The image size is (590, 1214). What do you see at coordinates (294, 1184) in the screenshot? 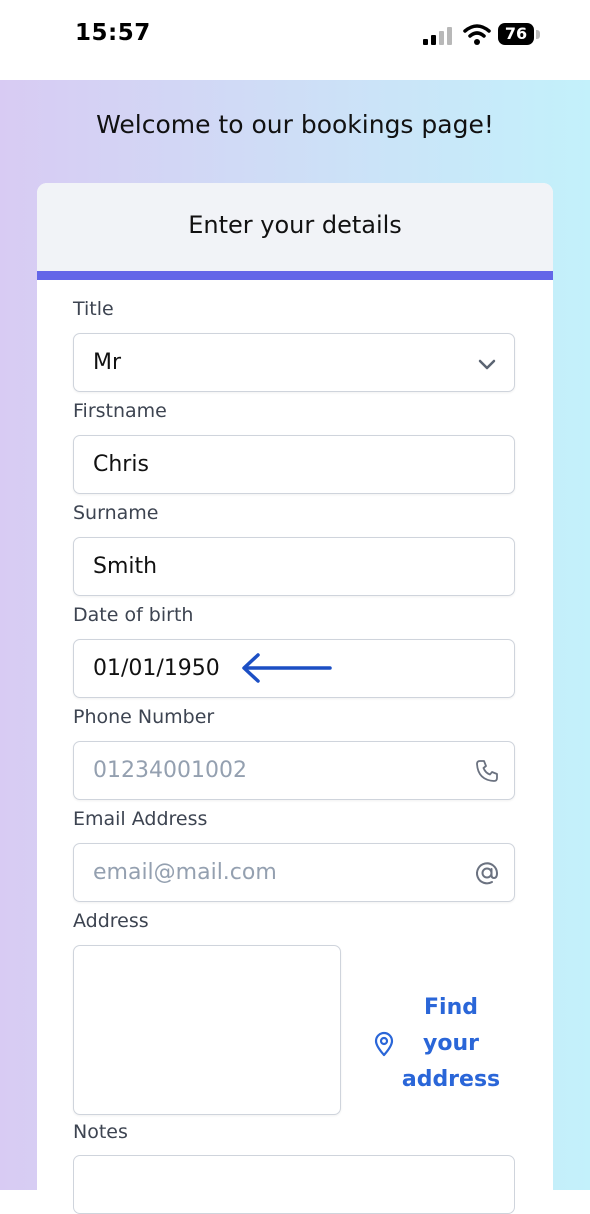
I see `notes-field` at bounding box center [294, 1184].